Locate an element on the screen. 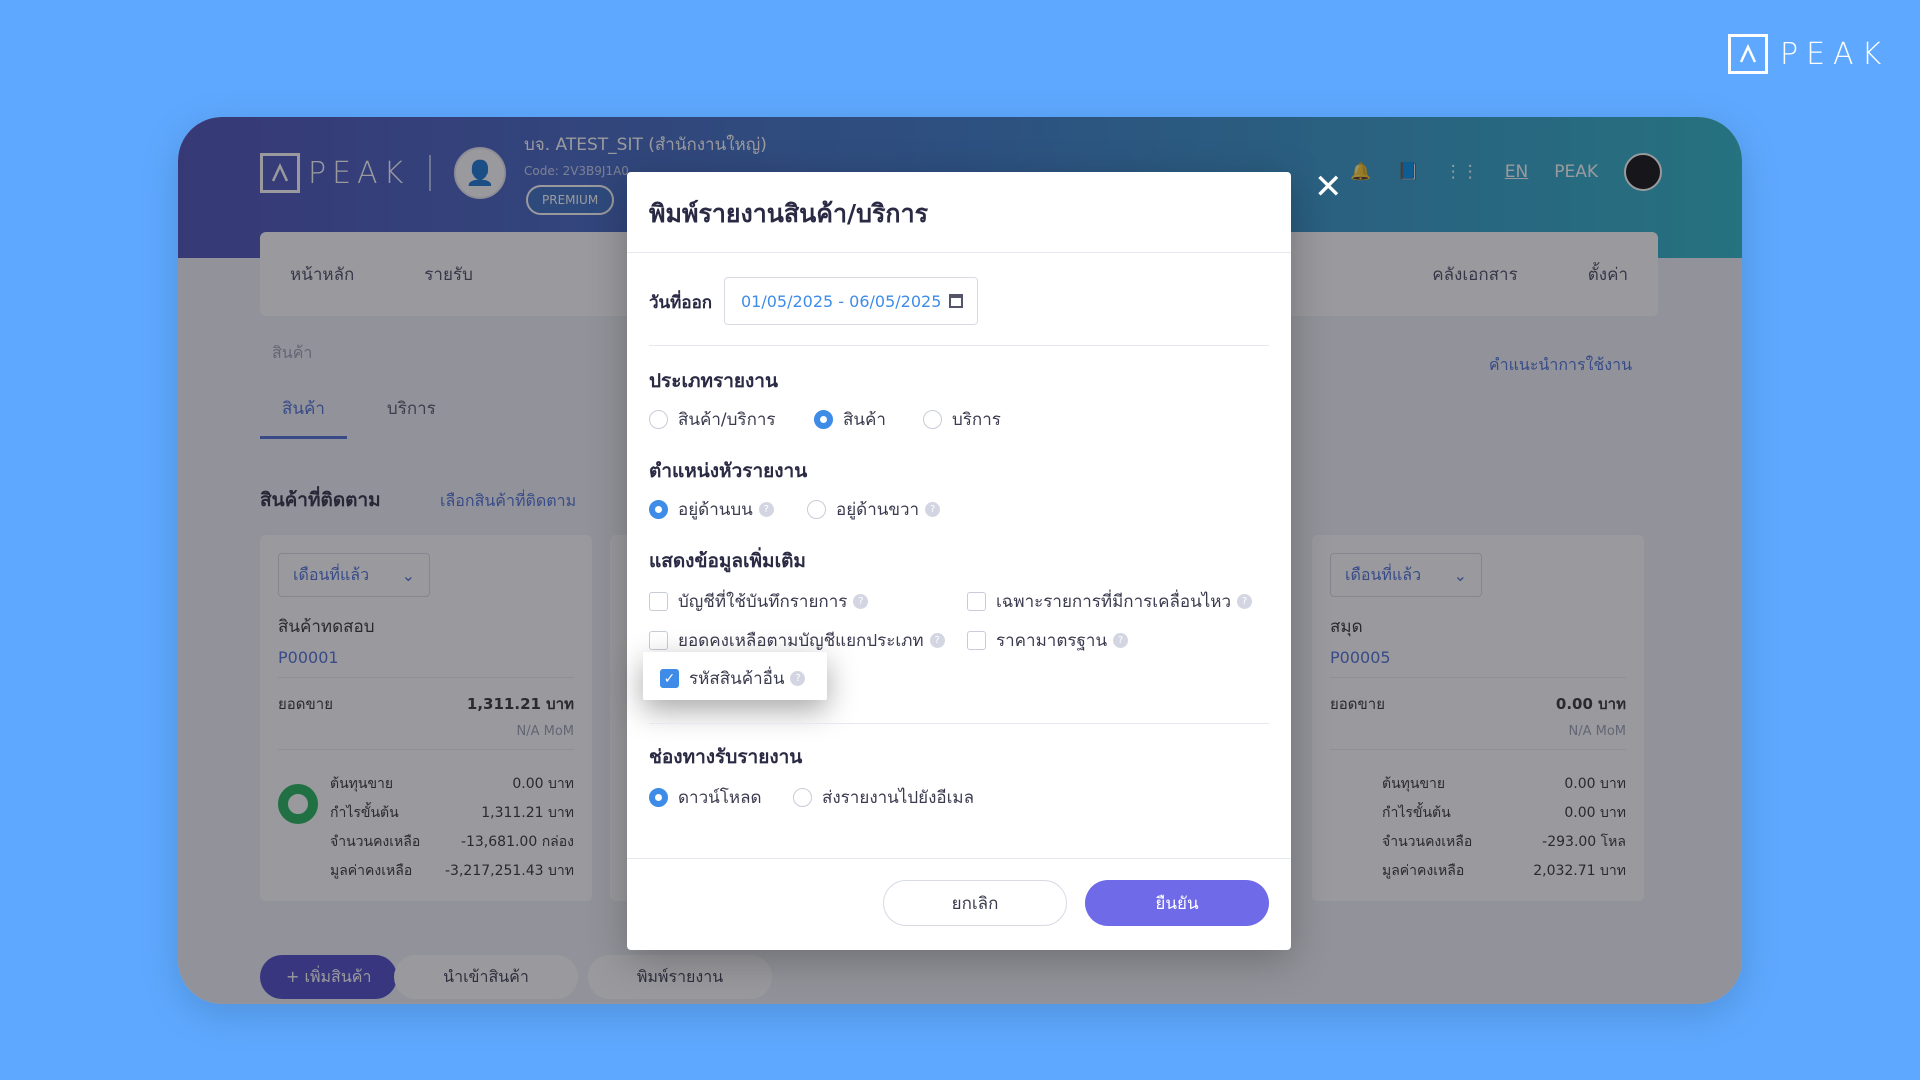  radio-report-type-all: สินค้า/บริการ is located at coordinates (712, 419).